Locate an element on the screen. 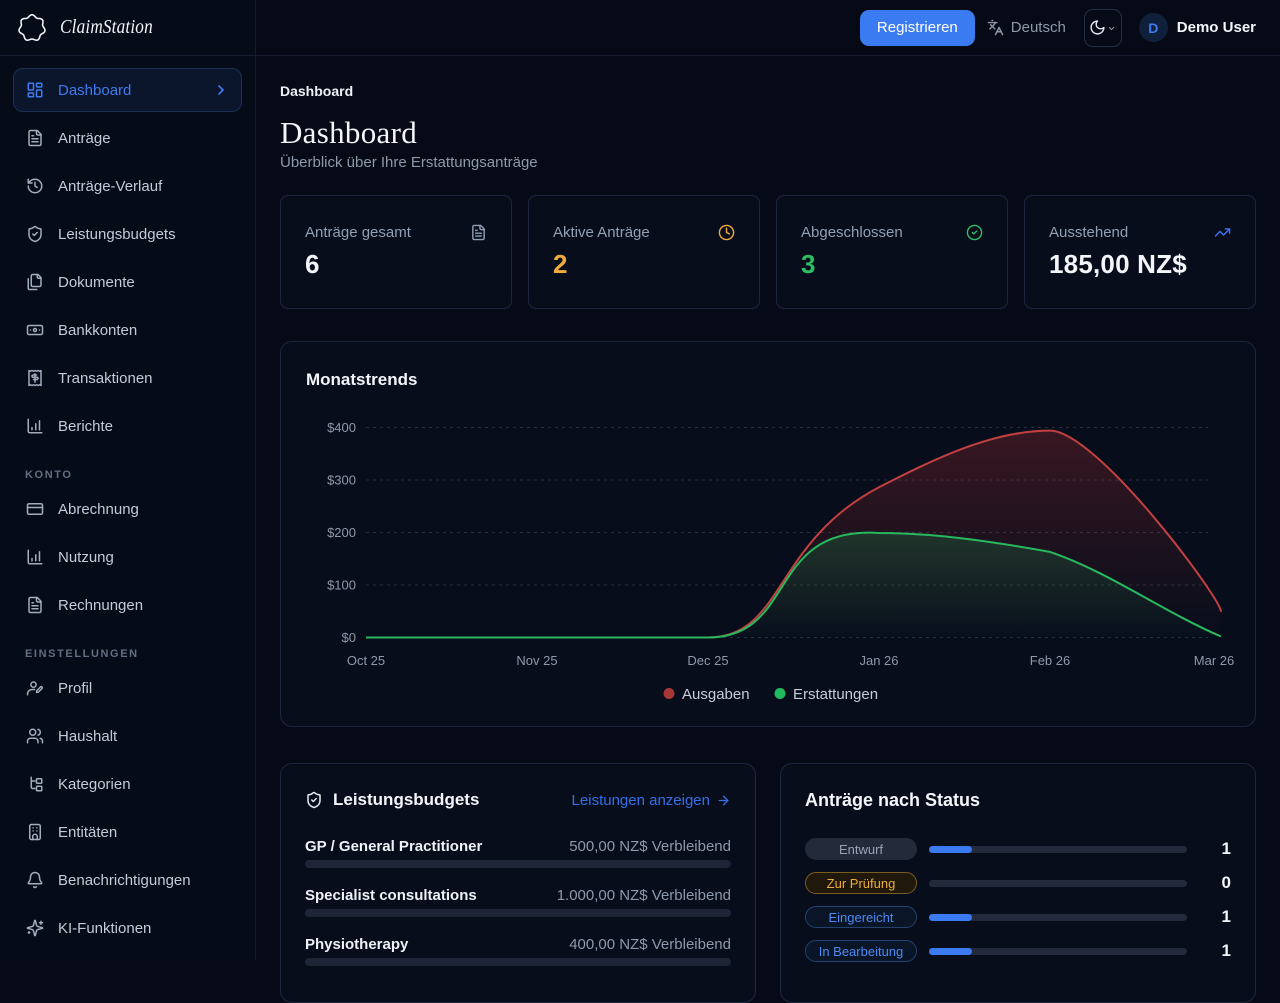 Image resolution: width=1280 pixels, height=1003 pixels. svg-text: Ausgaben is located at coordinates (716, 694).